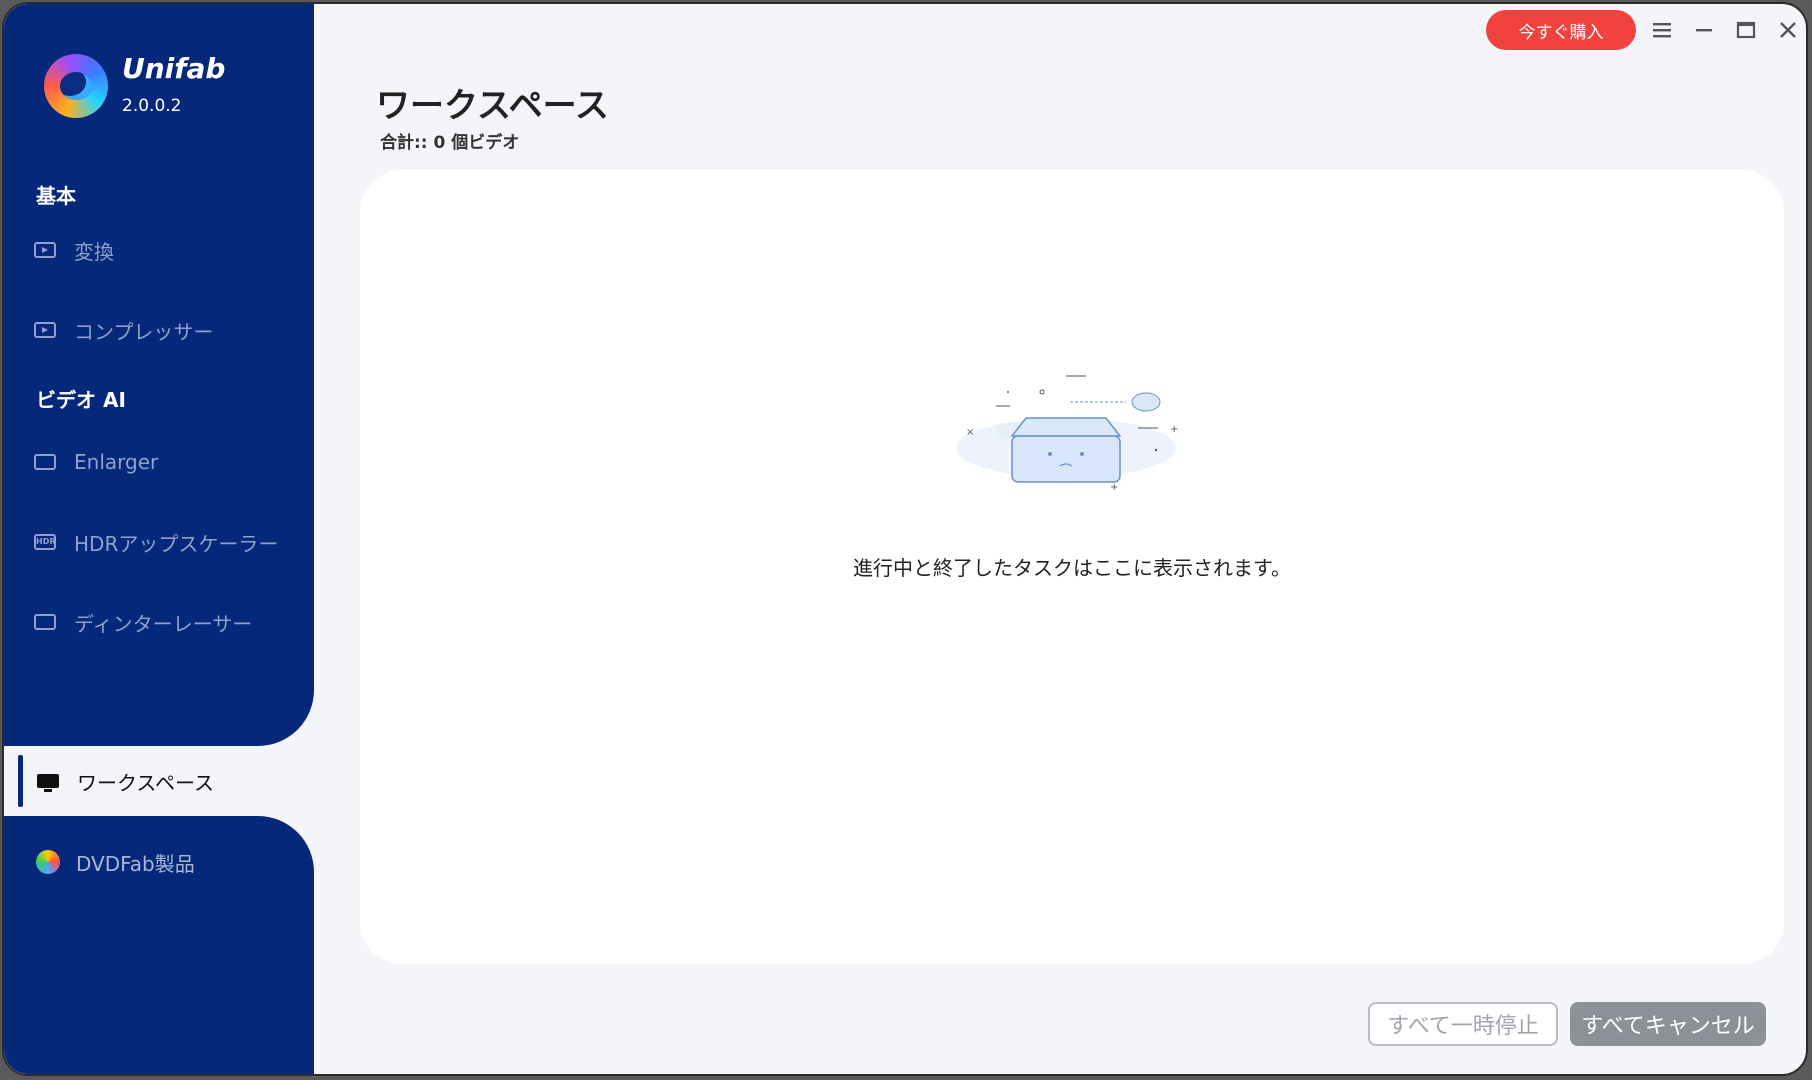 The image size is (1812, 1080). Describe the element at coordinates (1463, 1024) in the screenshot. I see `pause-all-button: すべて一時停止` at that location.